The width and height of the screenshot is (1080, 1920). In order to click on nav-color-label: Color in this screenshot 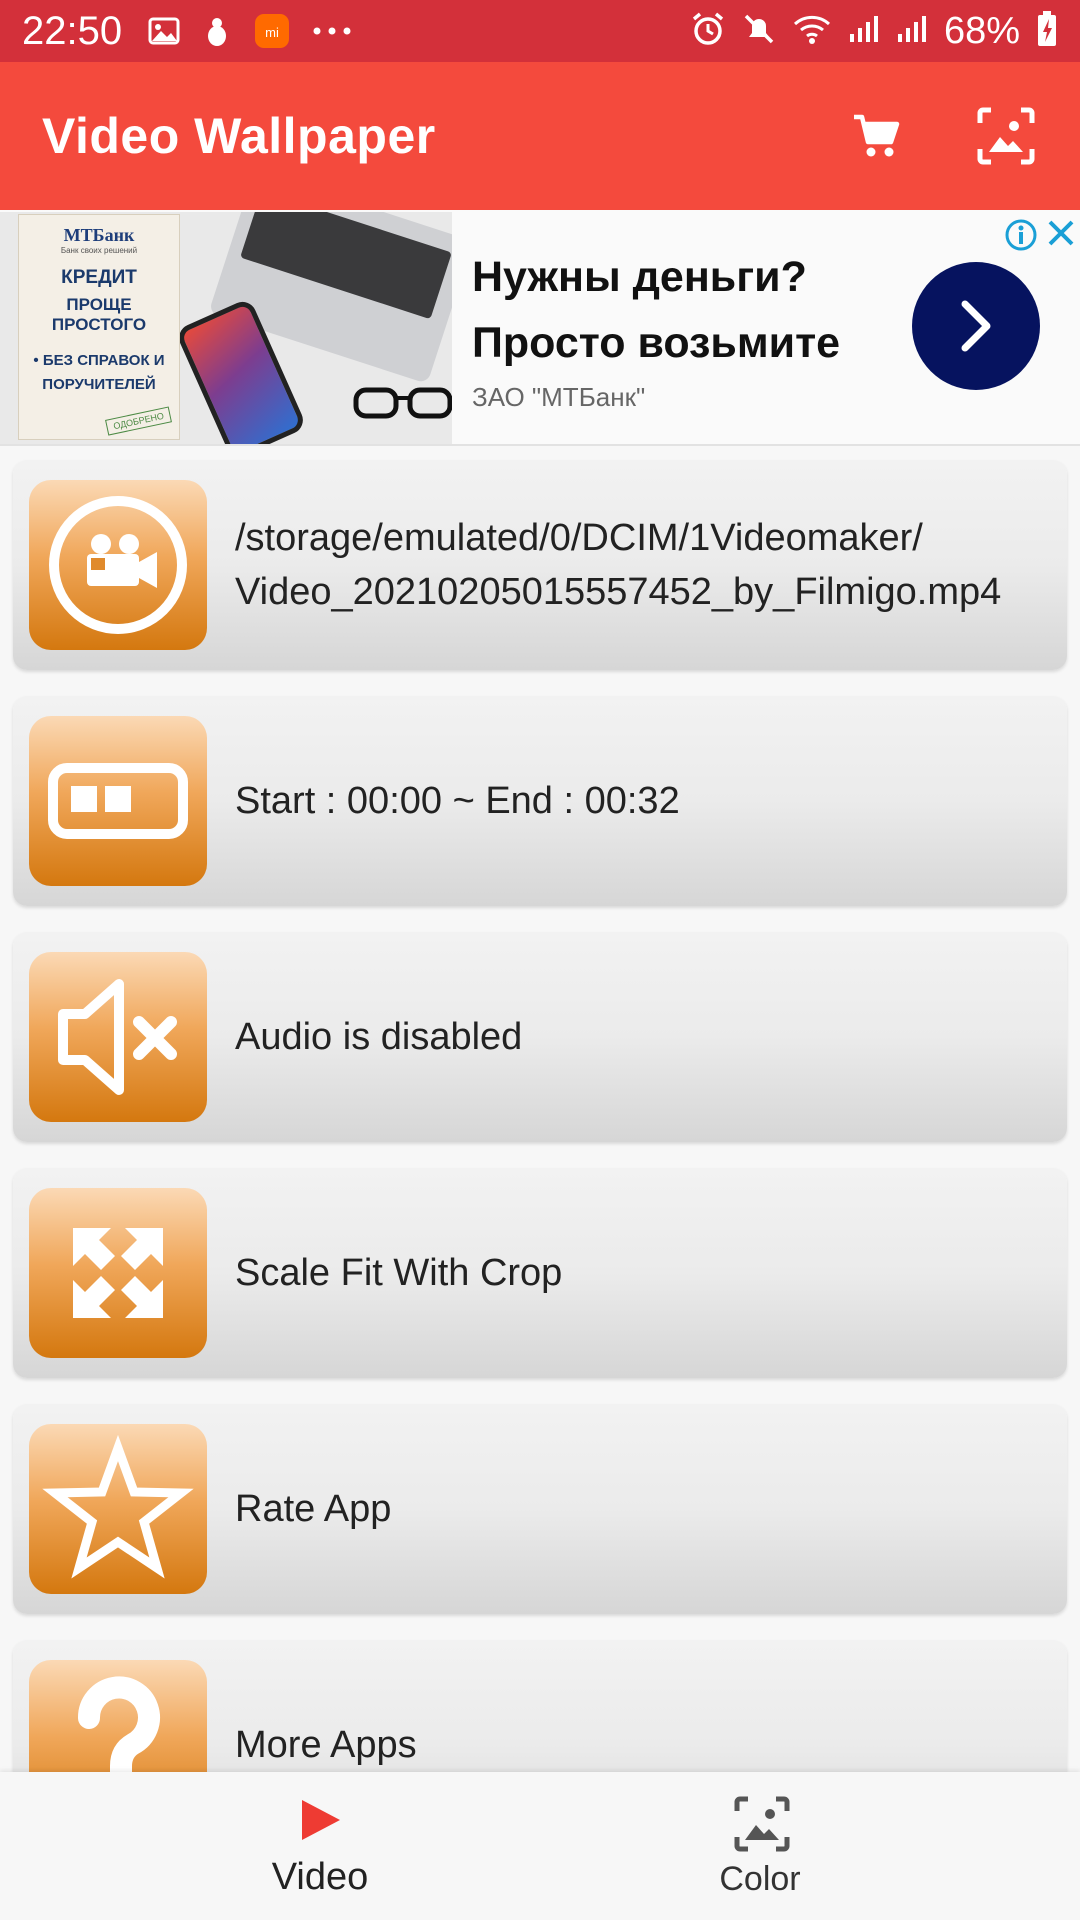, I will do `click(760, 1879)`.